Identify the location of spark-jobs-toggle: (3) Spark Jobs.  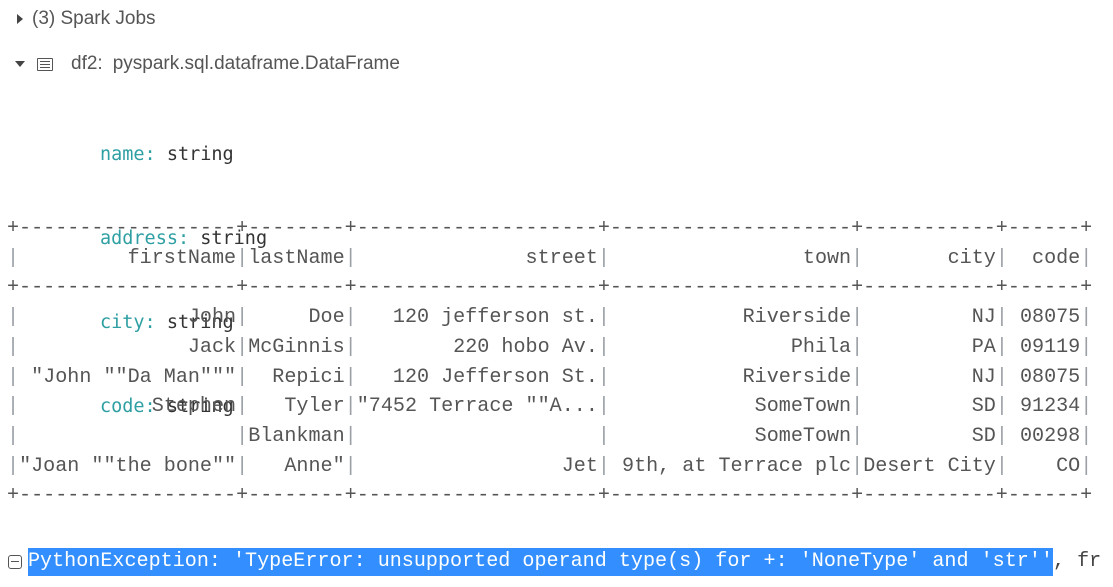
(85, 19).